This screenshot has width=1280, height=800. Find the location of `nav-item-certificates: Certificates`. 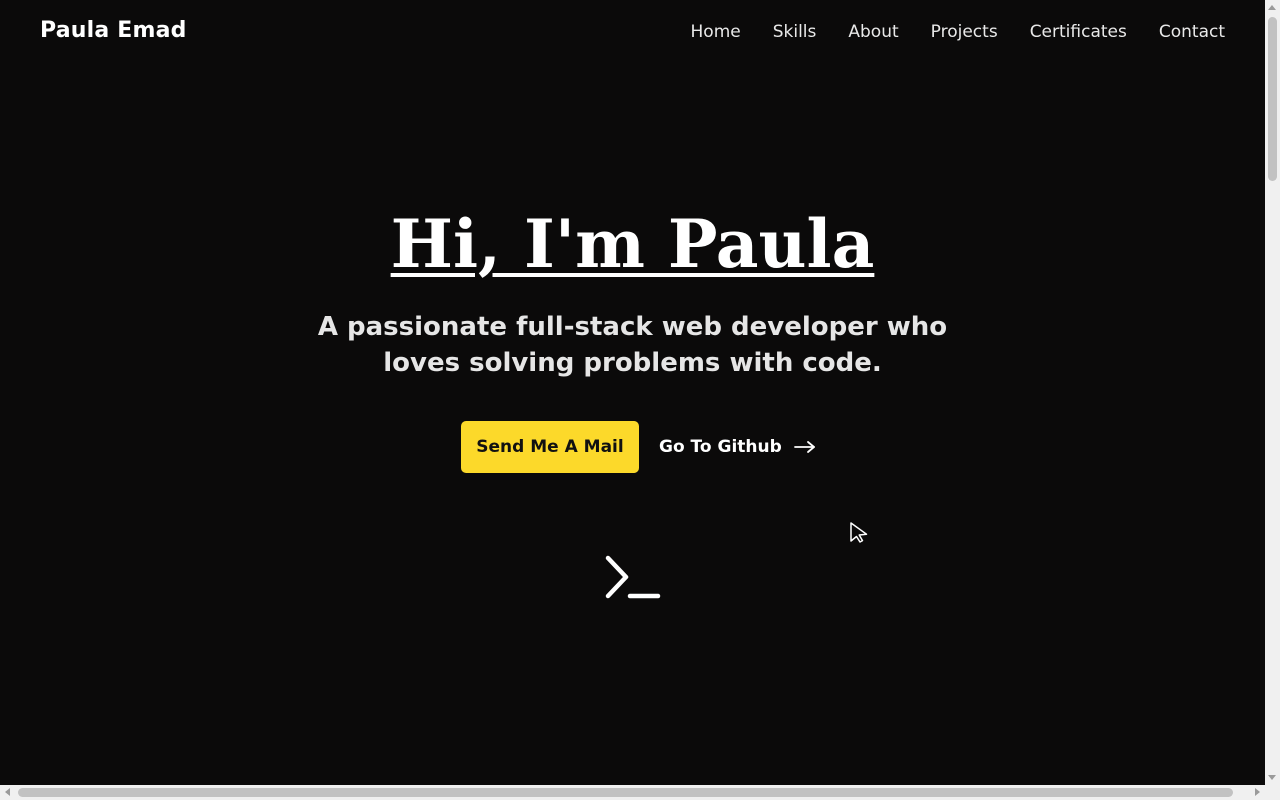

nav-item-certificates: Certificates is located at coordinates (1078, 32).